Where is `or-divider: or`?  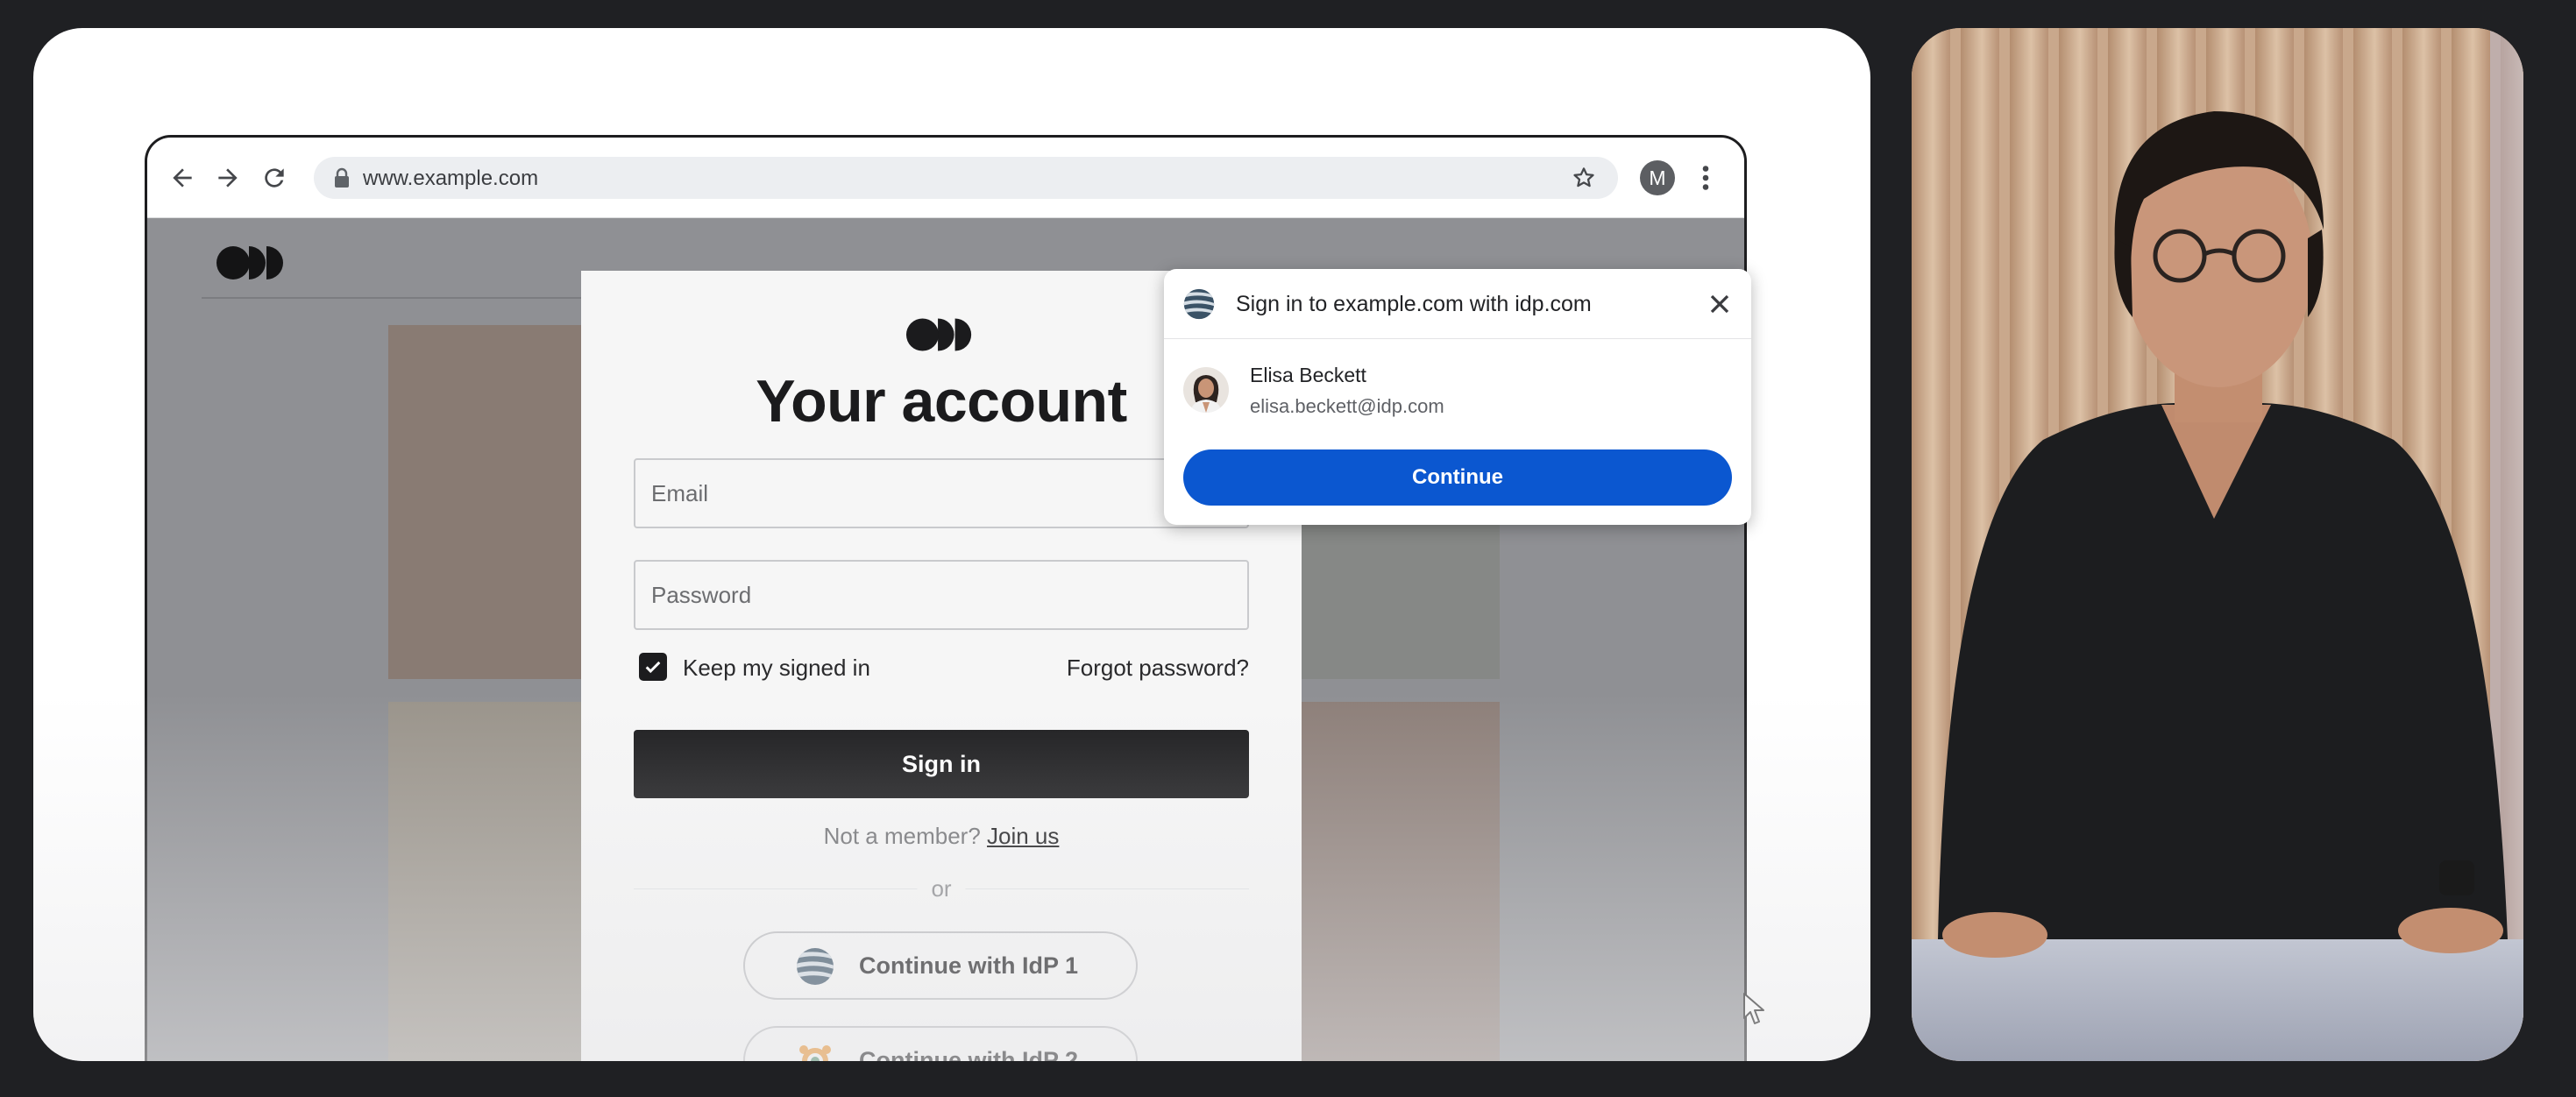 or-divider: or is located at coordinates (942, 888).